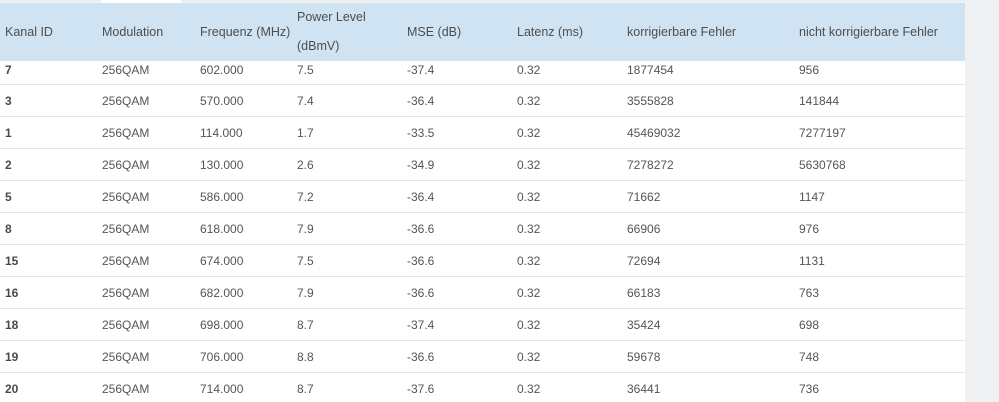  Describe the element at coordinates (708, 387) in the screenshot. I see `cell-korrigierbare-fehler: 36441` at that location.